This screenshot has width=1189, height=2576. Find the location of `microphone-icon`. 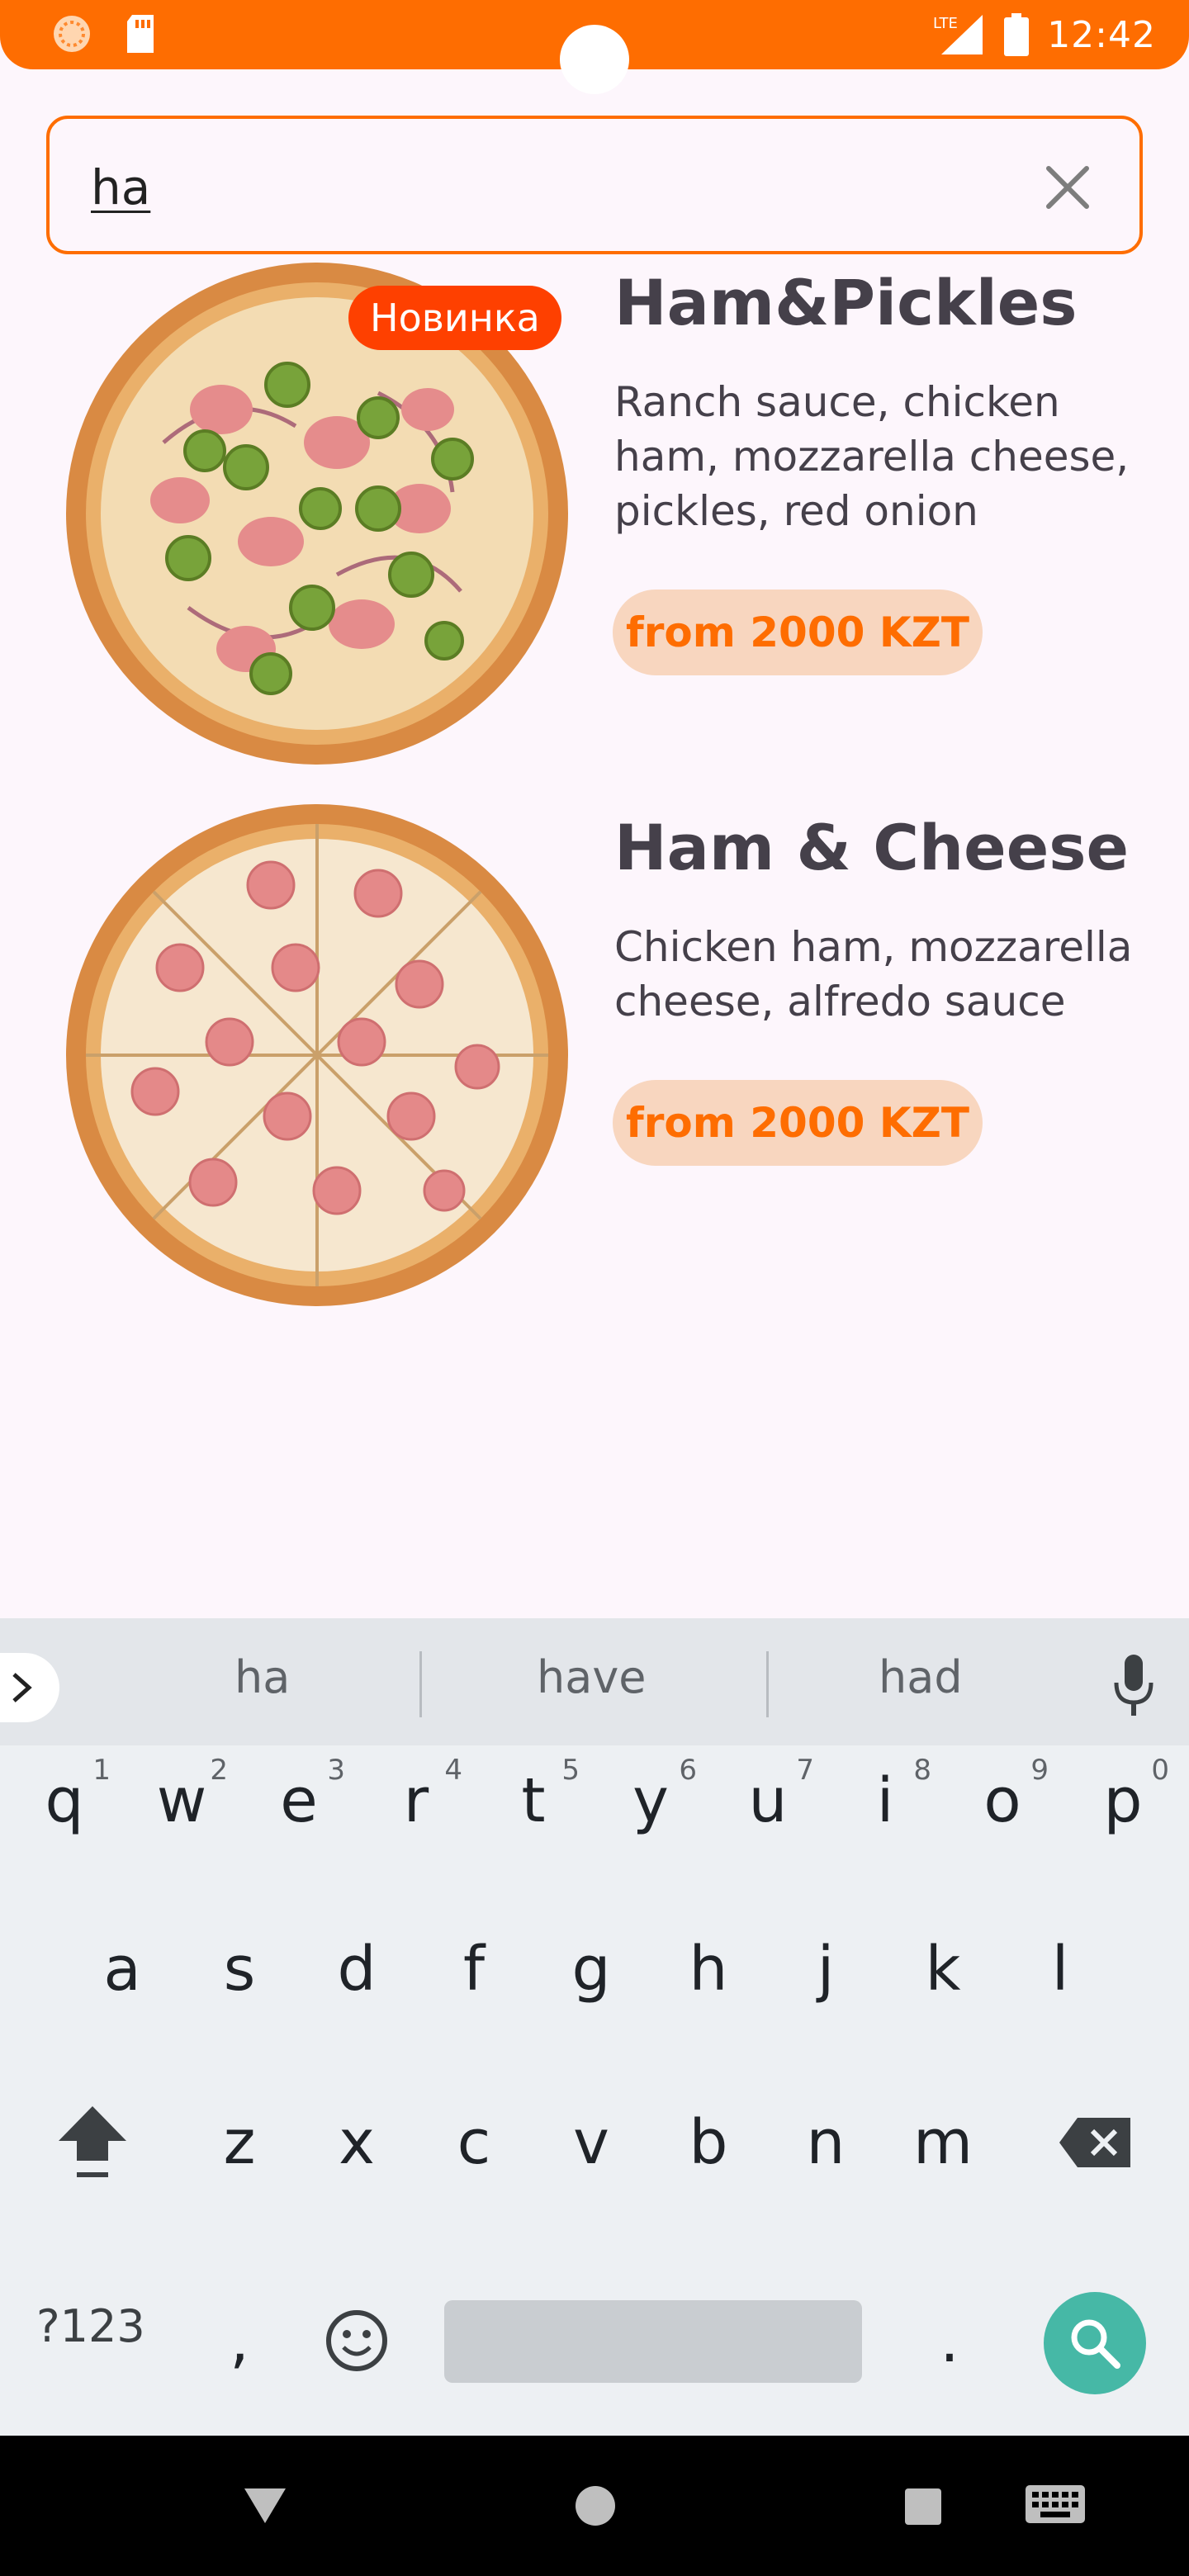

microphone-icon is located at coordinates (1133, 1686).